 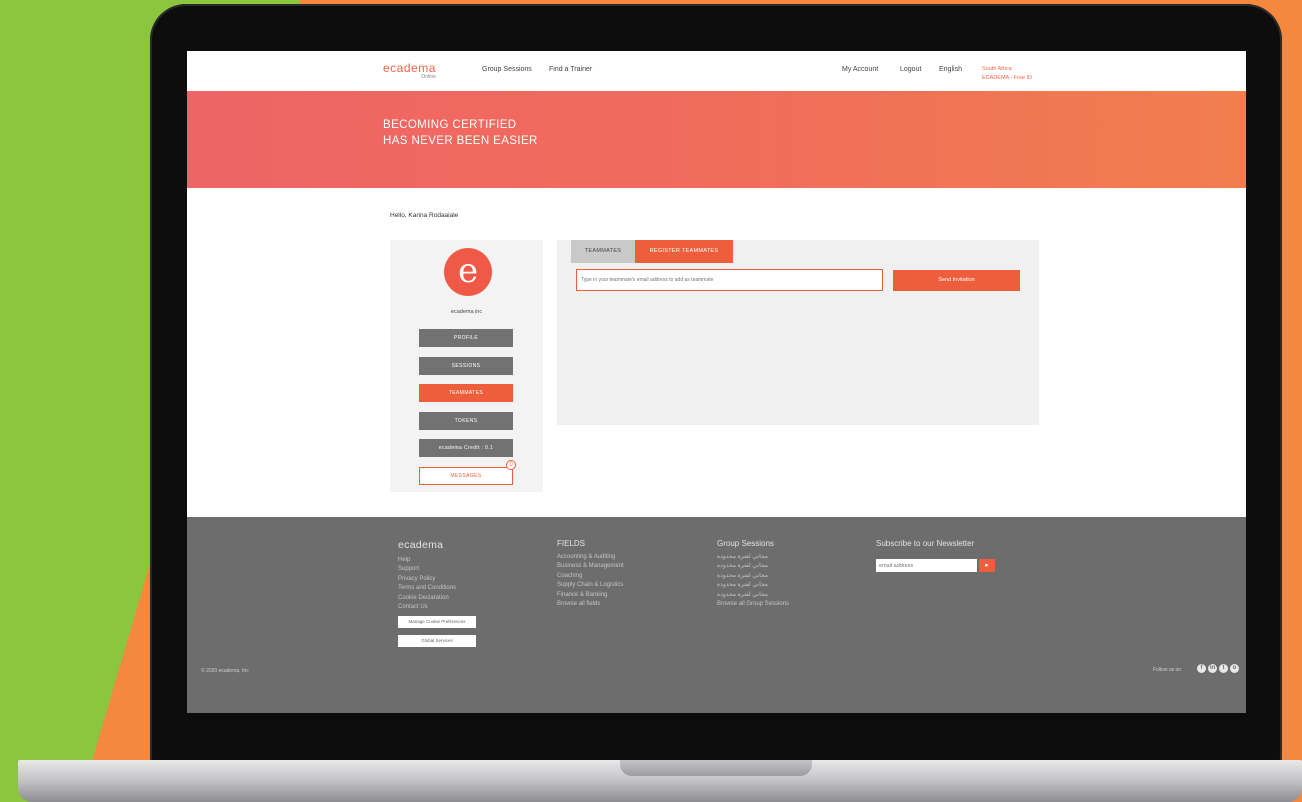 I want to click on send-invitation-button: Send Invitation, so click(x=956, y=280).